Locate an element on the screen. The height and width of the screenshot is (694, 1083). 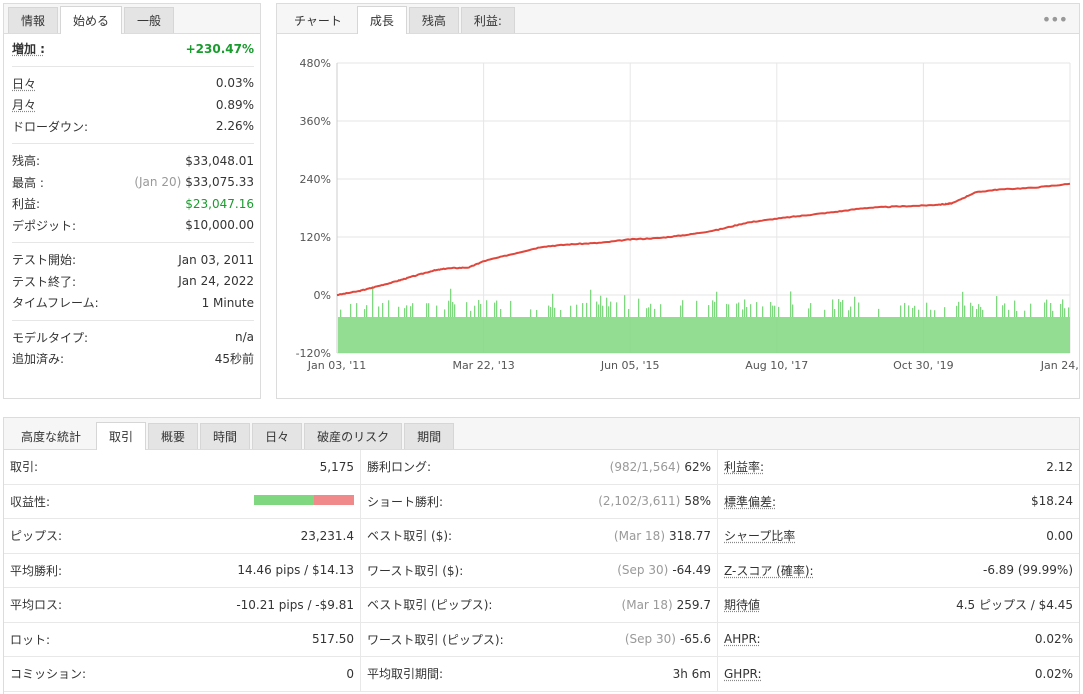
tab-general: 一般 is located at coordinates (149, 20).